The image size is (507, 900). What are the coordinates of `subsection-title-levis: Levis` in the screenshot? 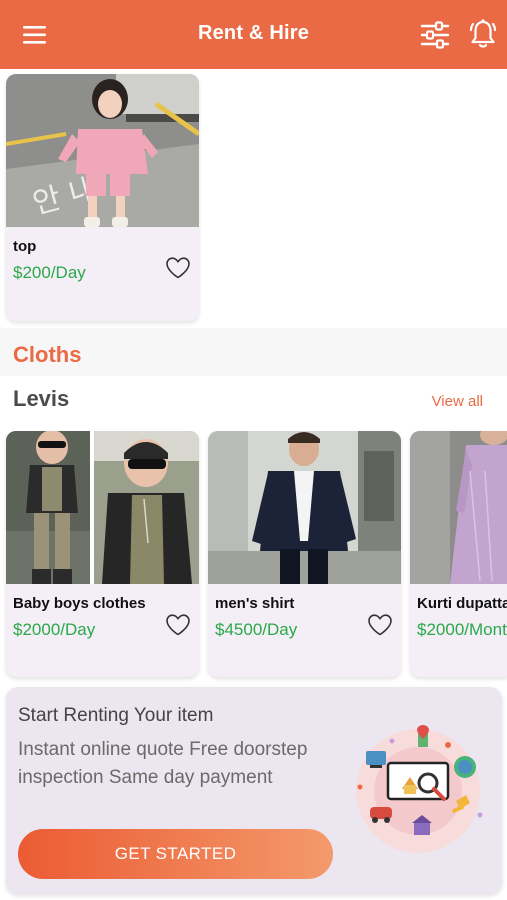 It's located at (41, 398).